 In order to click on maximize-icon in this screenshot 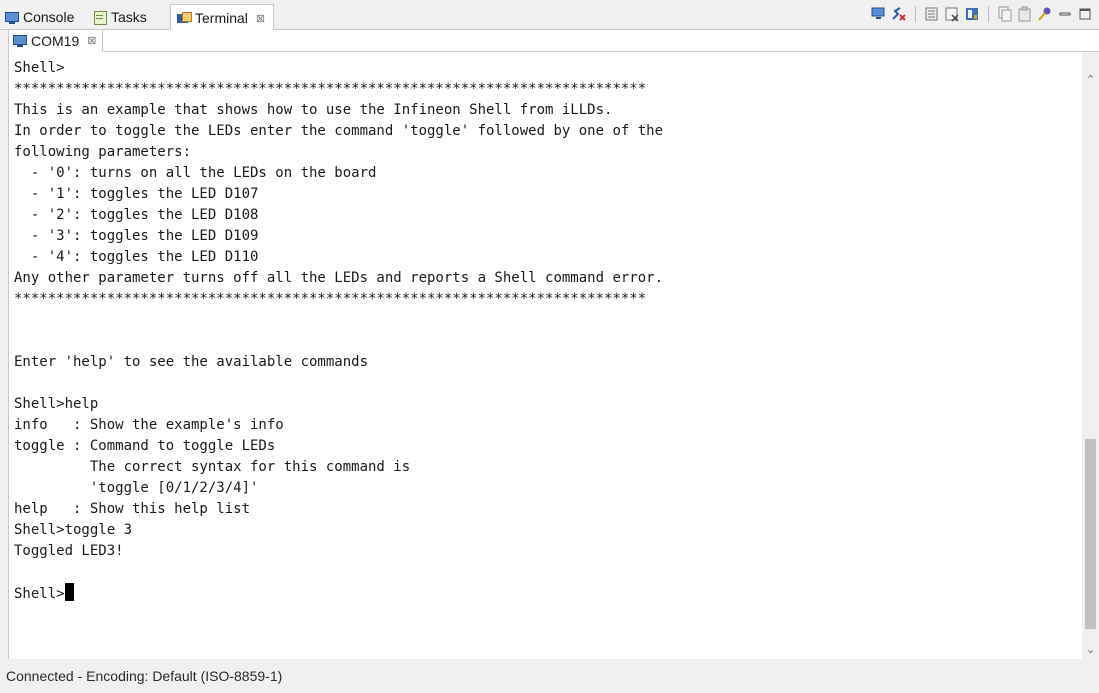, I will do `click(1085, 14)`.